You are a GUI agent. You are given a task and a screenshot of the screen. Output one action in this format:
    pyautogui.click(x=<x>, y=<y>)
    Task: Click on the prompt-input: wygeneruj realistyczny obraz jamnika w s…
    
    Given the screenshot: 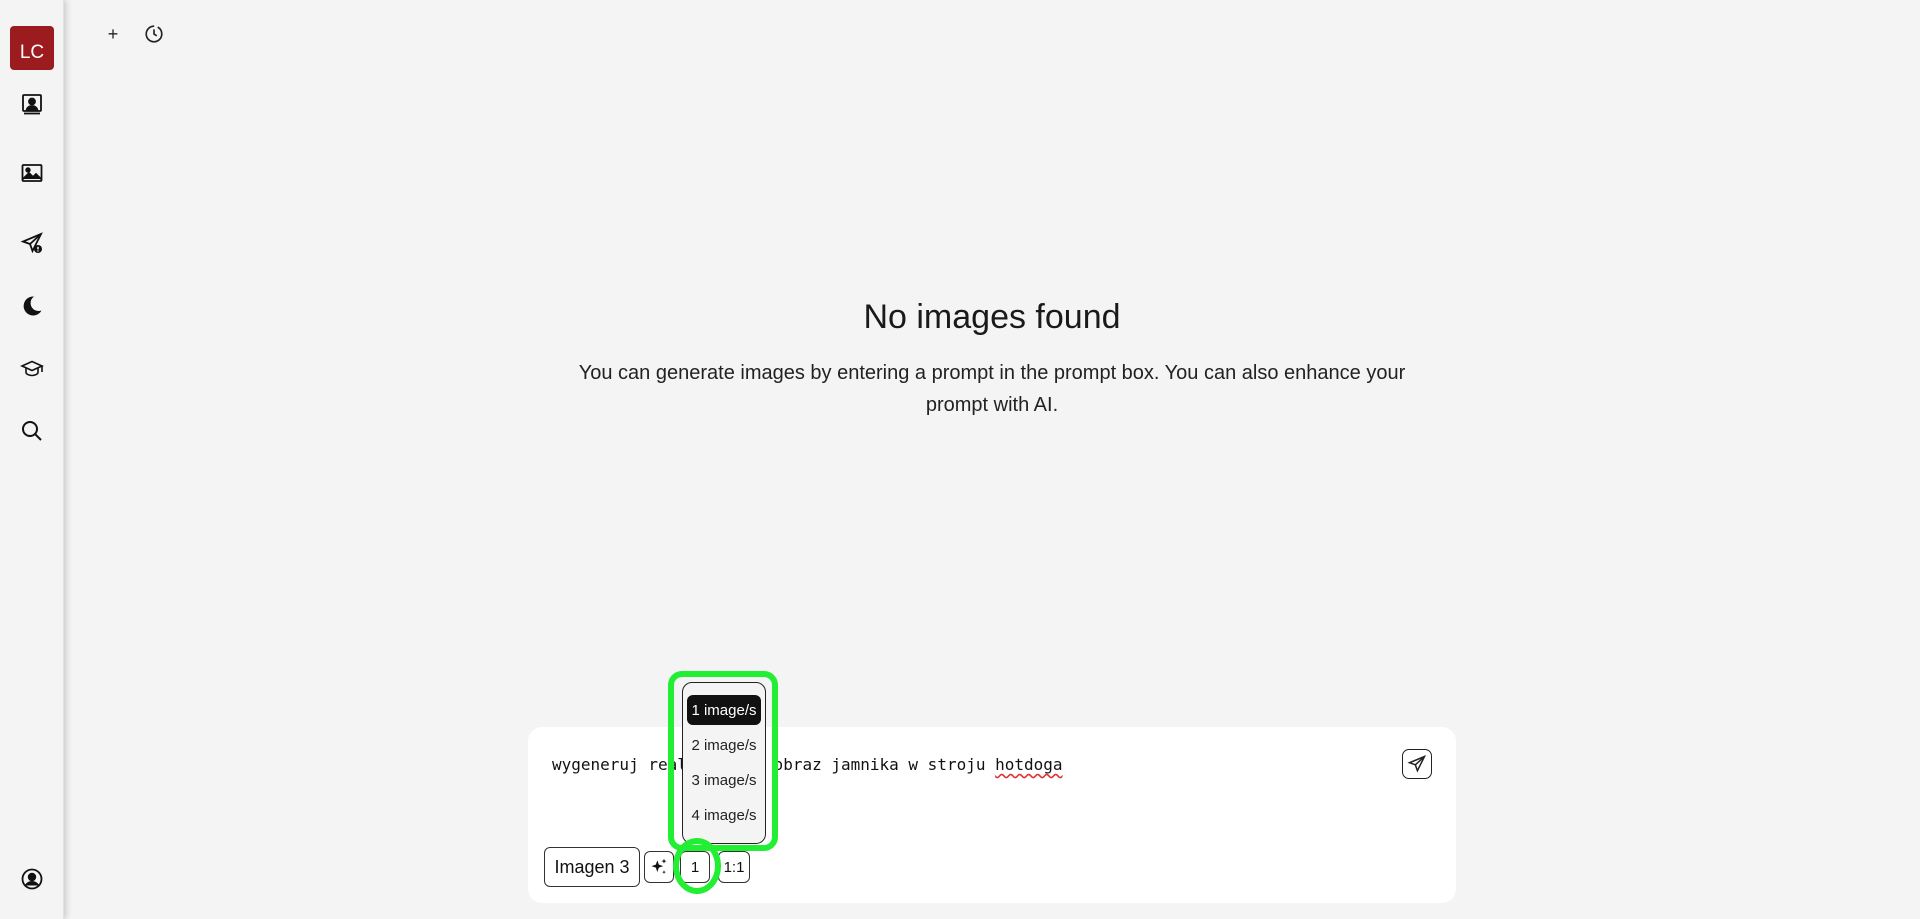 What is the action you would take?
    pyautogui.click(x=807, y=764)
    